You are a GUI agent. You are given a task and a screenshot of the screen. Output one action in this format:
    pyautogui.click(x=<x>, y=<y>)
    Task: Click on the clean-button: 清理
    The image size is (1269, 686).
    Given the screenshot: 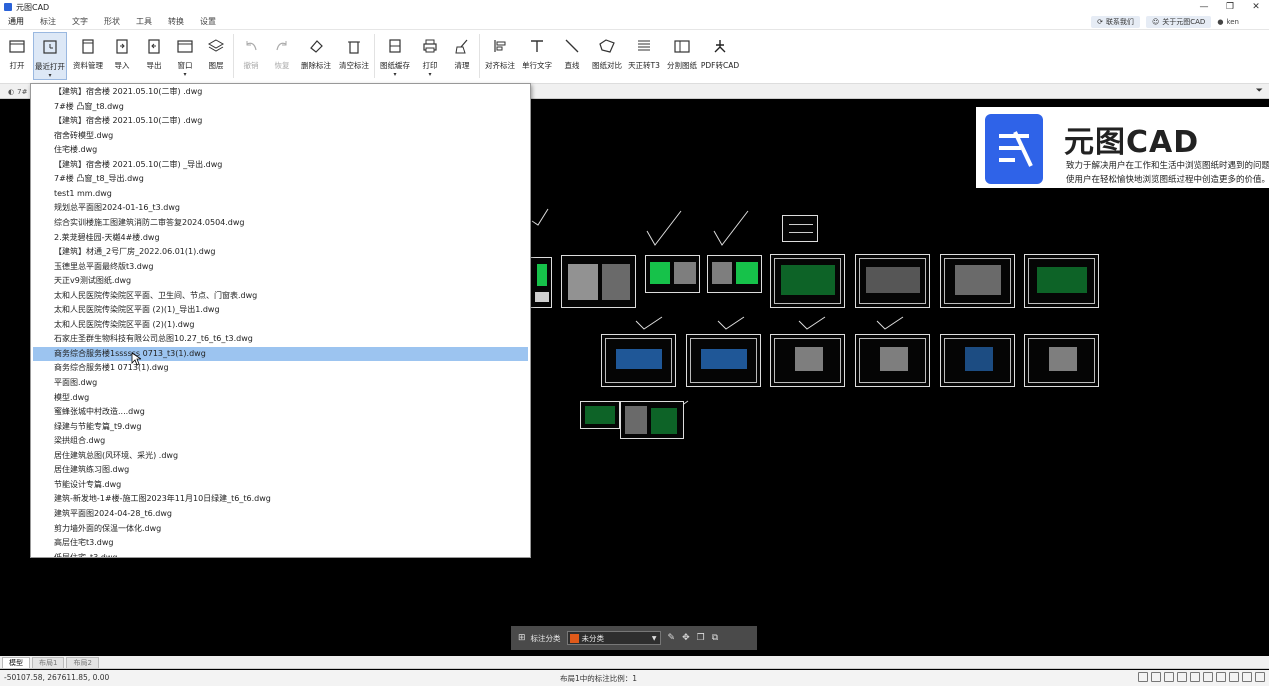 What is the action you would take?
    pyautogui.click(x=462, y=56)
    